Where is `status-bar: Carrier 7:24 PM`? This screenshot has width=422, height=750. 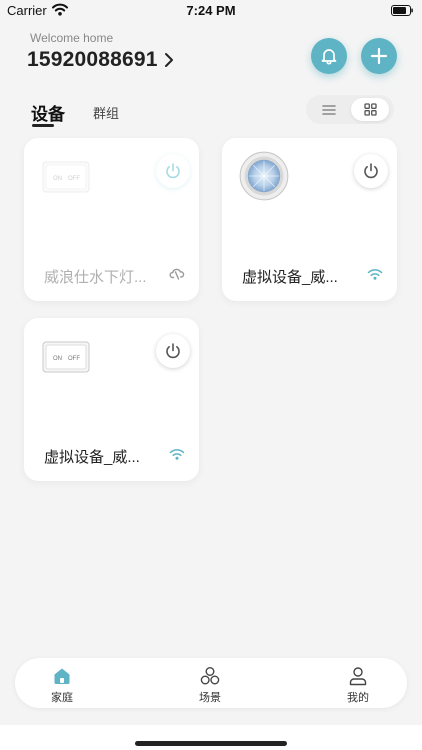 status-bar: Carrier 7:24 PM is located at coordinates (211, 11).